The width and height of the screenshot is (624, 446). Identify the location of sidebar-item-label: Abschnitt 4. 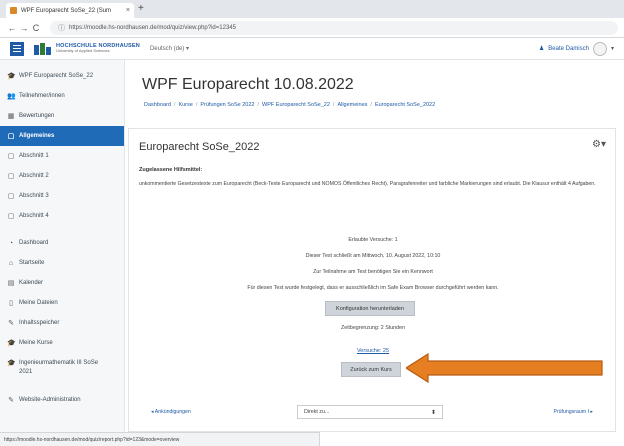
(34, 216).